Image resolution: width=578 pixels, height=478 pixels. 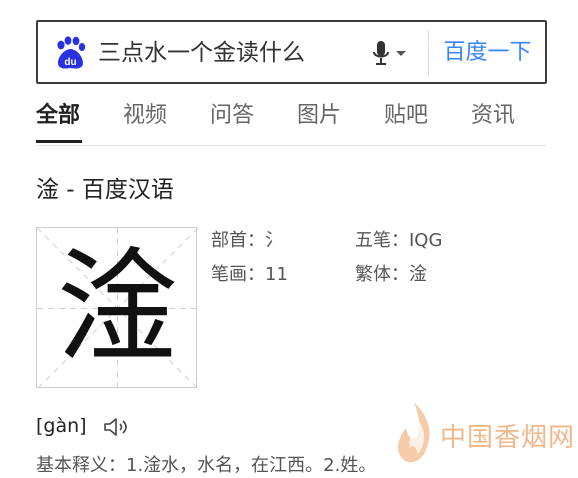 What do you see at coordinates (487, 53) in the screenshot?
I see `search-button: 百度一下` at bounding box center [487, 53].